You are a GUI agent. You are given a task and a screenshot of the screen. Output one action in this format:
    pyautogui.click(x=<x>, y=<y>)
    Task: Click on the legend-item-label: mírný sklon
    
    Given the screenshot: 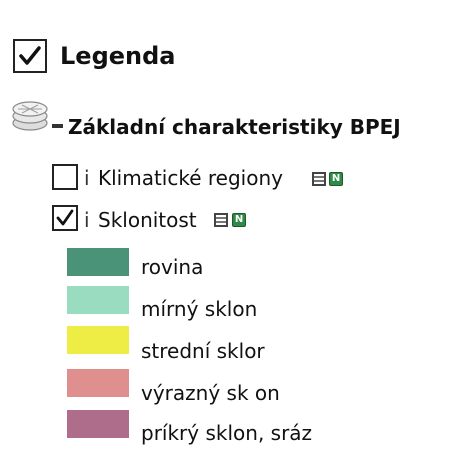 What is the action you would take?
    pyautogui.click(x=199, y=309)
    